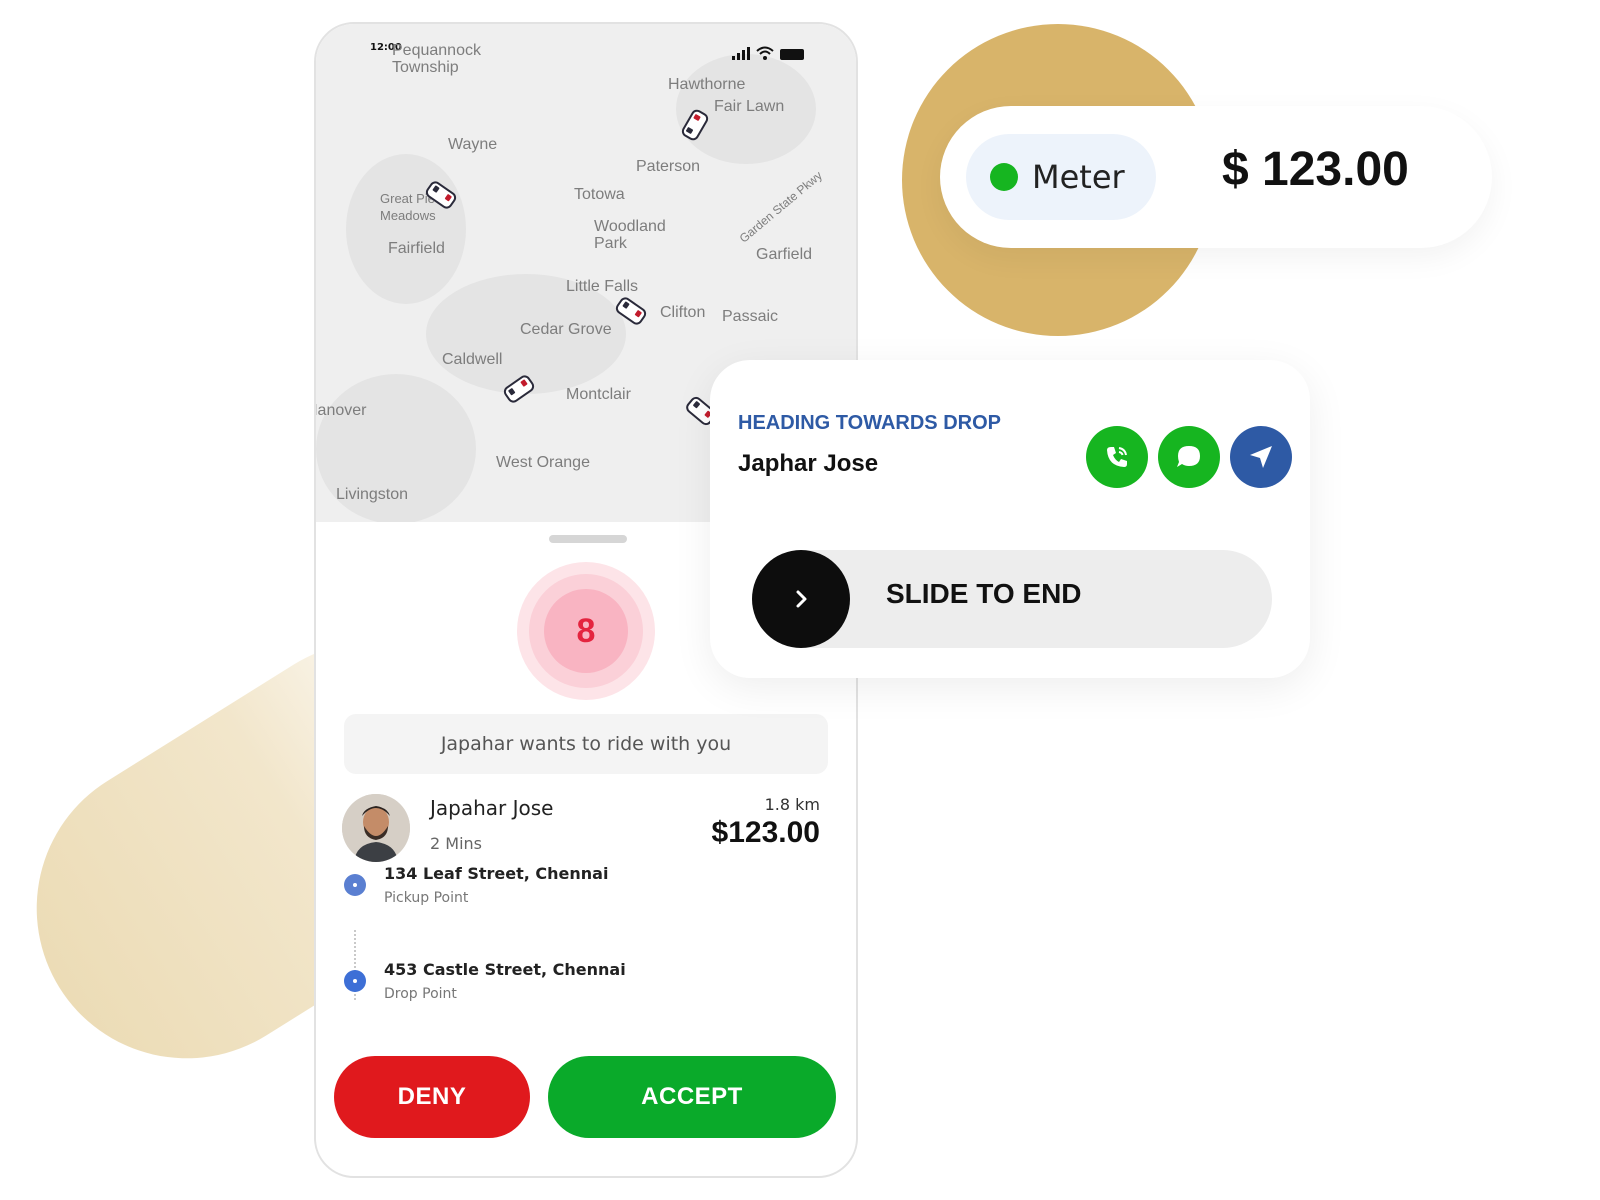  Describe the element at coordinates (792, 54) in the screenshot. I see `battery-icon` at that location.